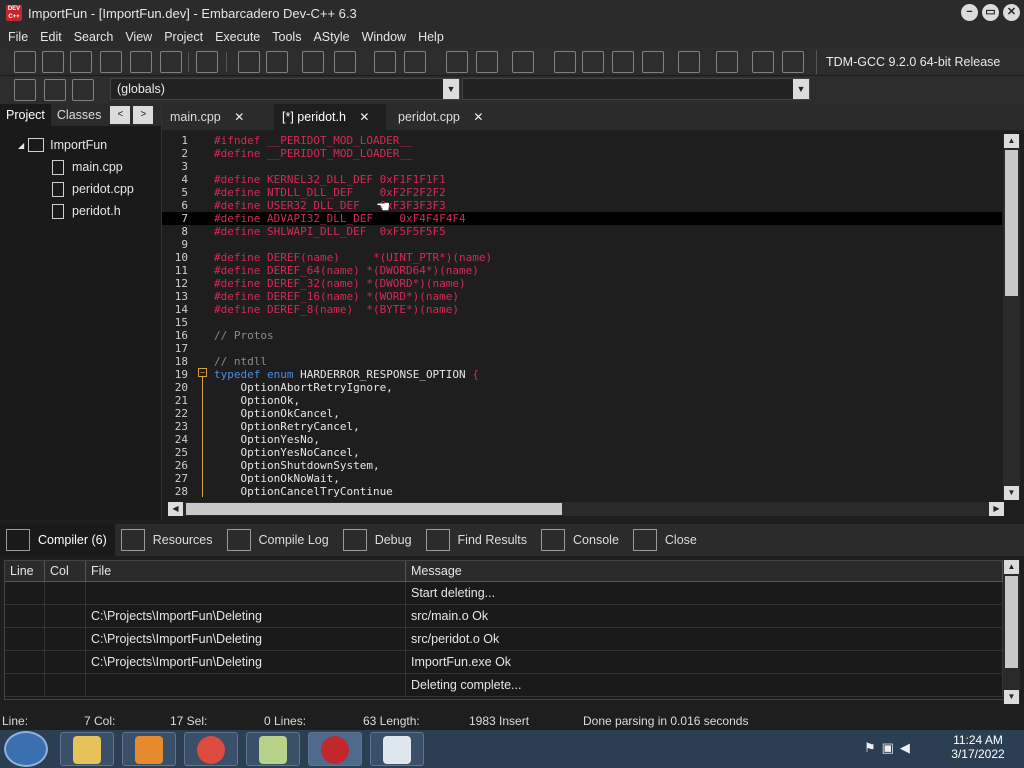  Describe the element at coordinates (279, 540) in the screenshot. I see `tab-compile-log: Compile Log` at that location.